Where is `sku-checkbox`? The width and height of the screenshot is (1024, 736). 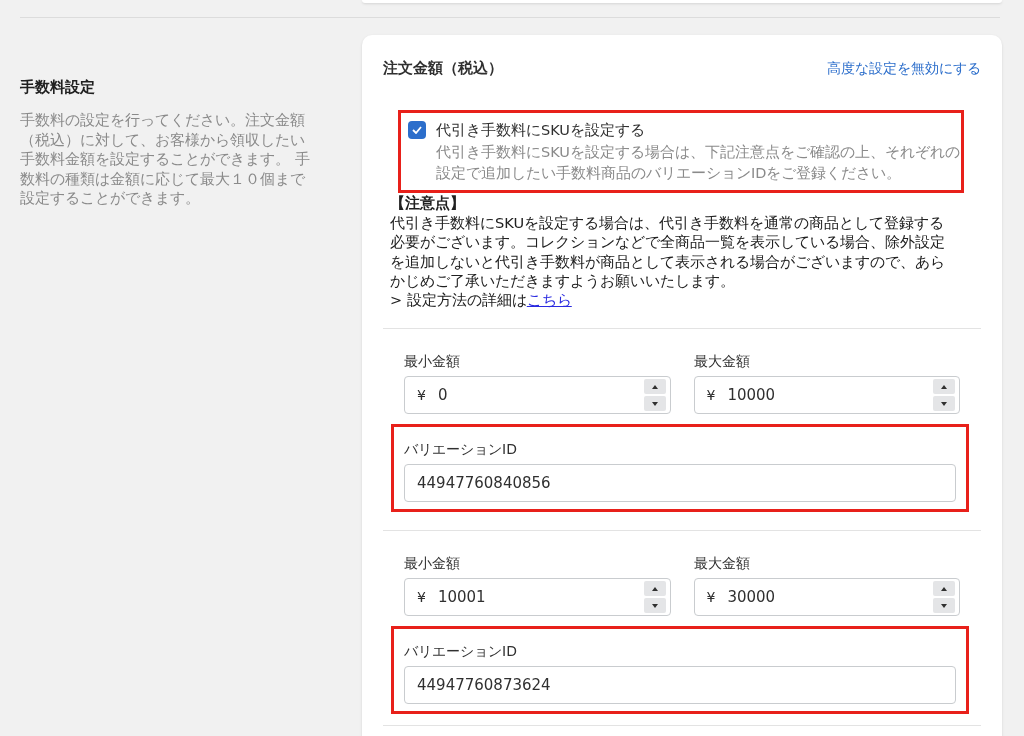 sku-checkbox is located at coordinates (417, 129).